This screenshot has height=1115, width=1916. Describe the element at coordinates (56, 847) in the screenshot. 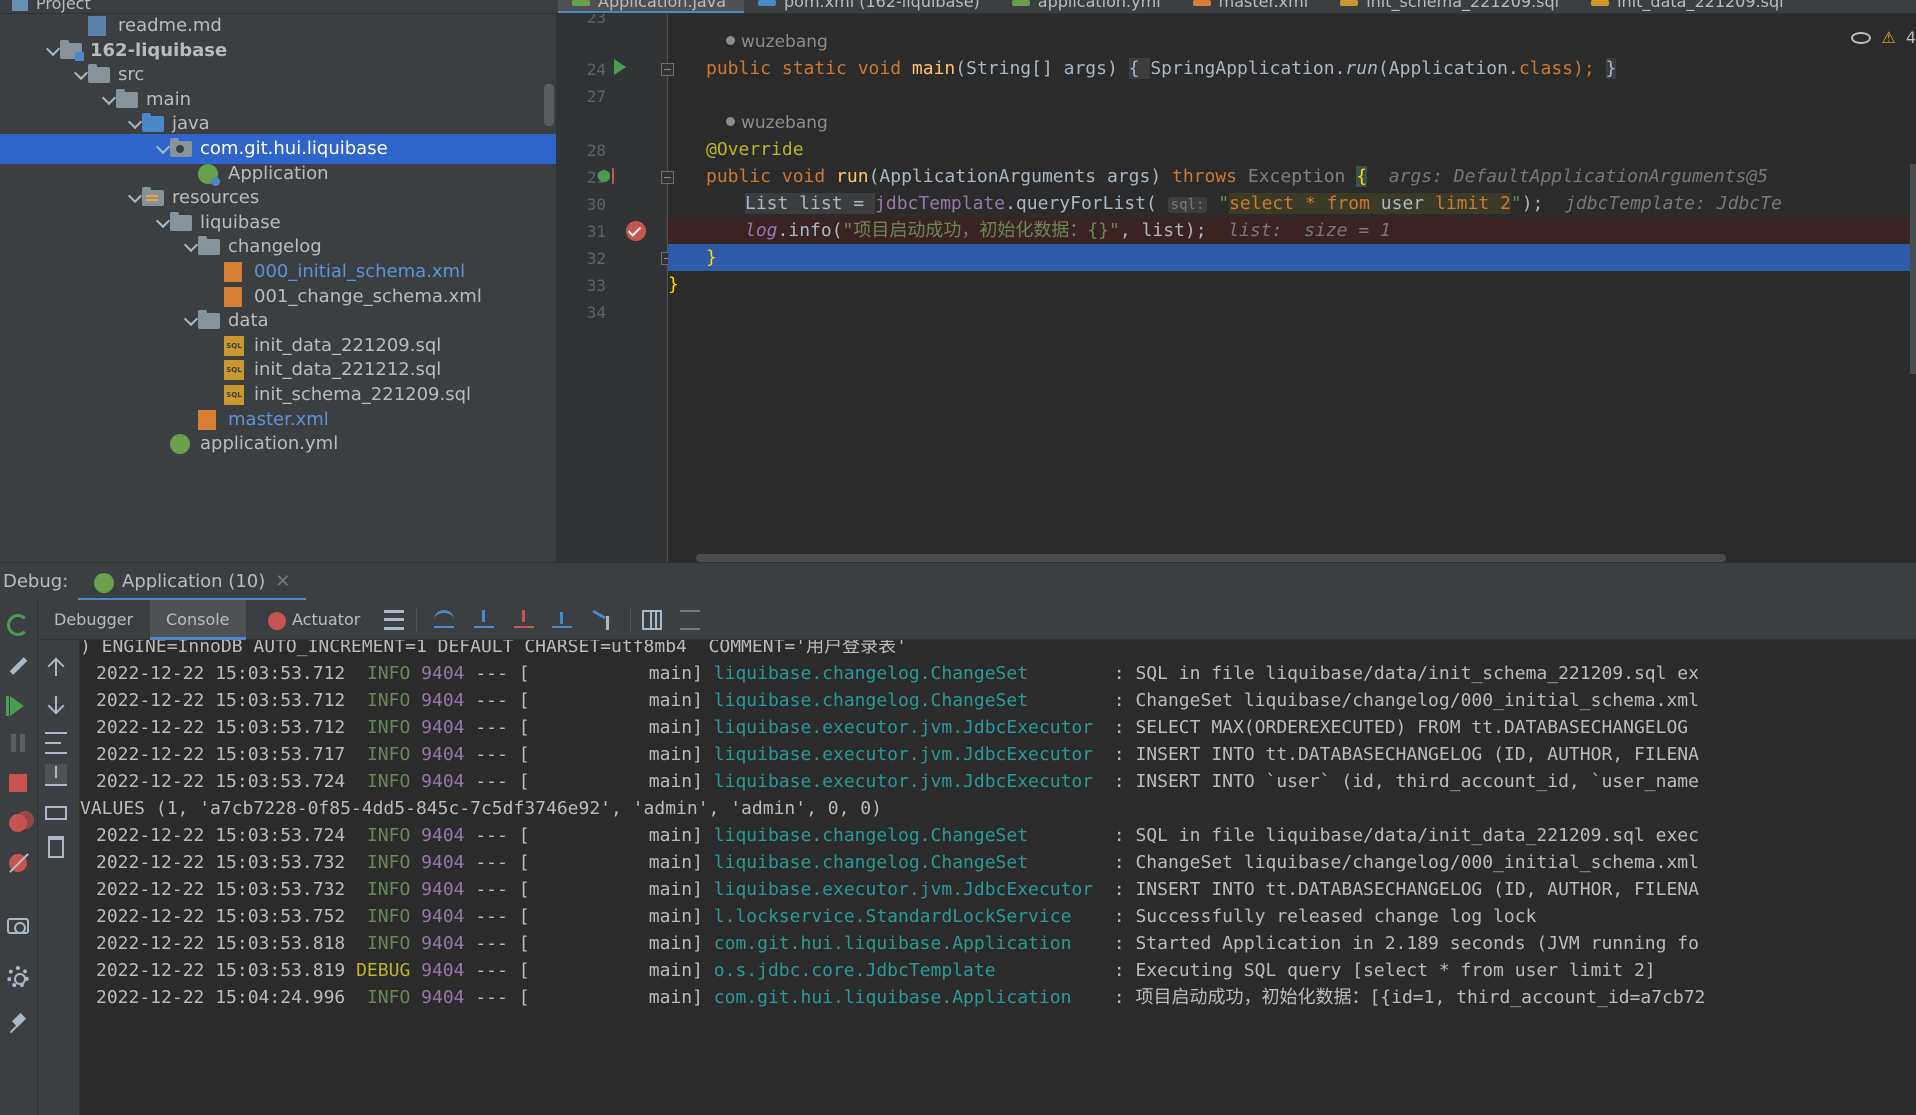

I see `trash-icon` at that location.